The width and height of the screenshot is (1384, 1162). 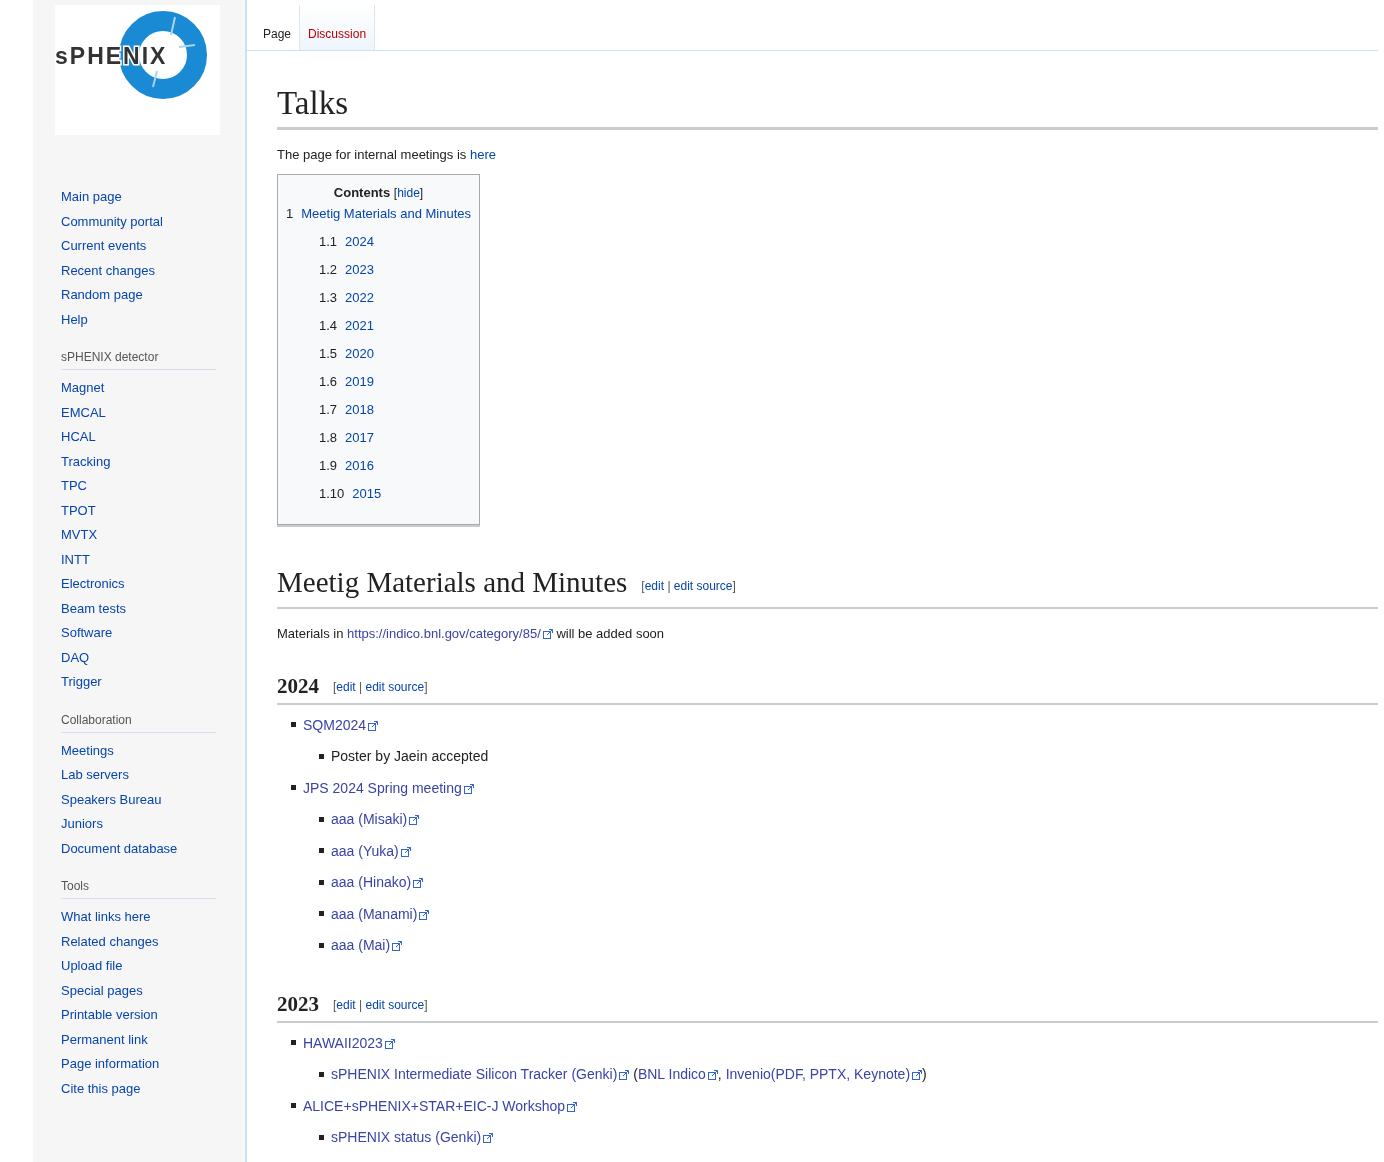 What do you see at coordinates (108, 270) in the screenshot?
I see `sidebar-link: Recent changes` at bounding box center [108, 270].